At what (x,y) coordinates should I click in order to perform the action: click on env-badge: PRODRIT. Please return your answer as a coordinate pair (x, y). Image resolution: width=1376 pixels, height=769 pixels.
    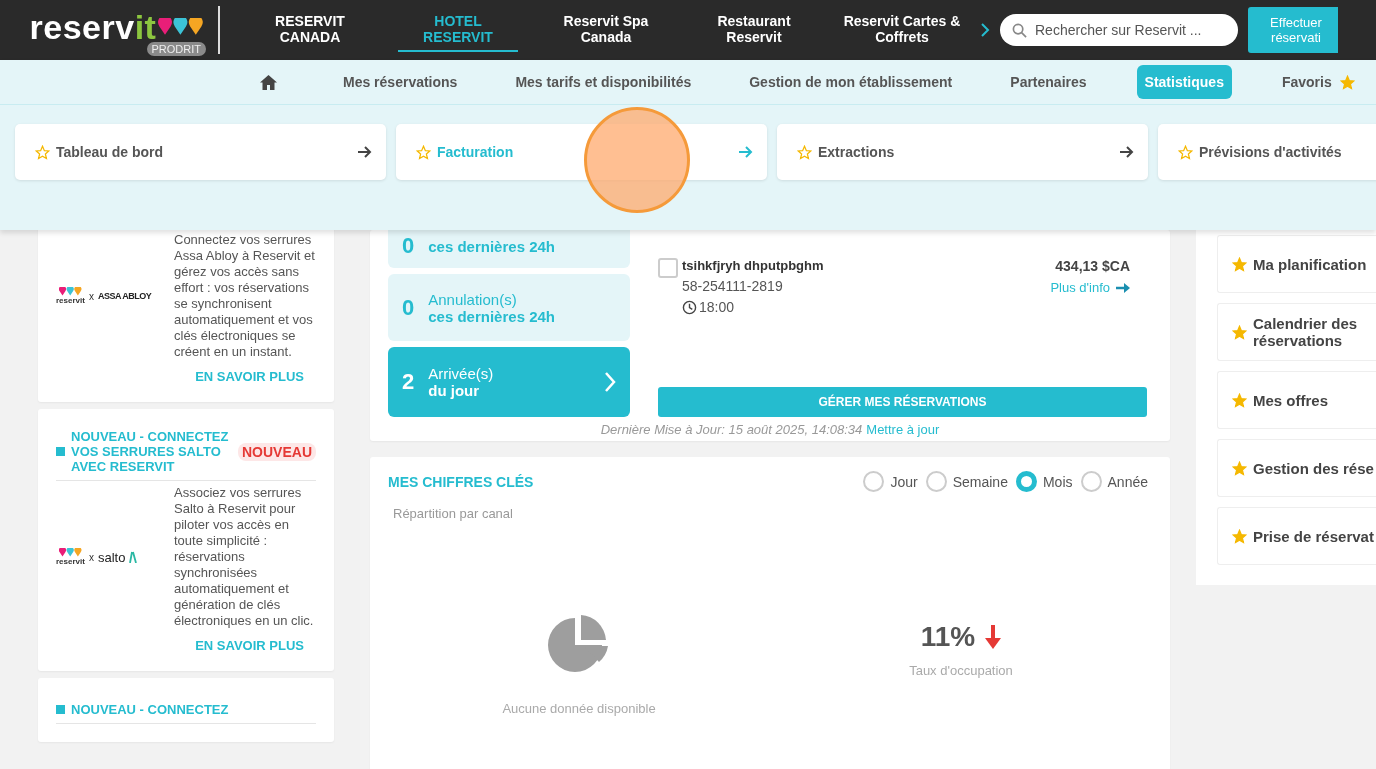
    Looking at the image, I should click on (176, 49).